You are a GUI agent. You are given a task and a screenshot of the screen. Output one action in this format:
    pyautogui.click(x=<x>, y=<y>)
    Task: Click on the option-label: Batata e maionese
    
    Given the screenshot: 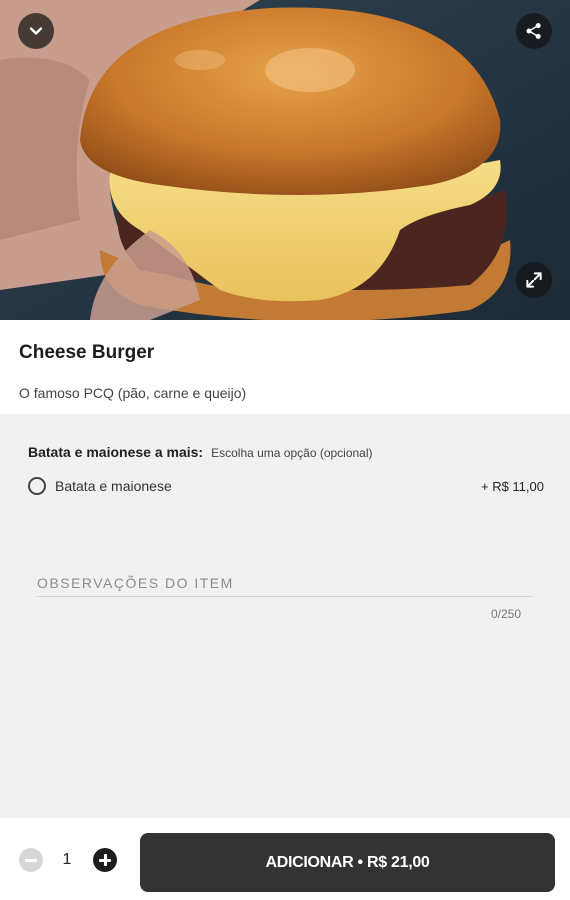 What is the action you would take?
    pyautogui.click(x=113, y=486)
    